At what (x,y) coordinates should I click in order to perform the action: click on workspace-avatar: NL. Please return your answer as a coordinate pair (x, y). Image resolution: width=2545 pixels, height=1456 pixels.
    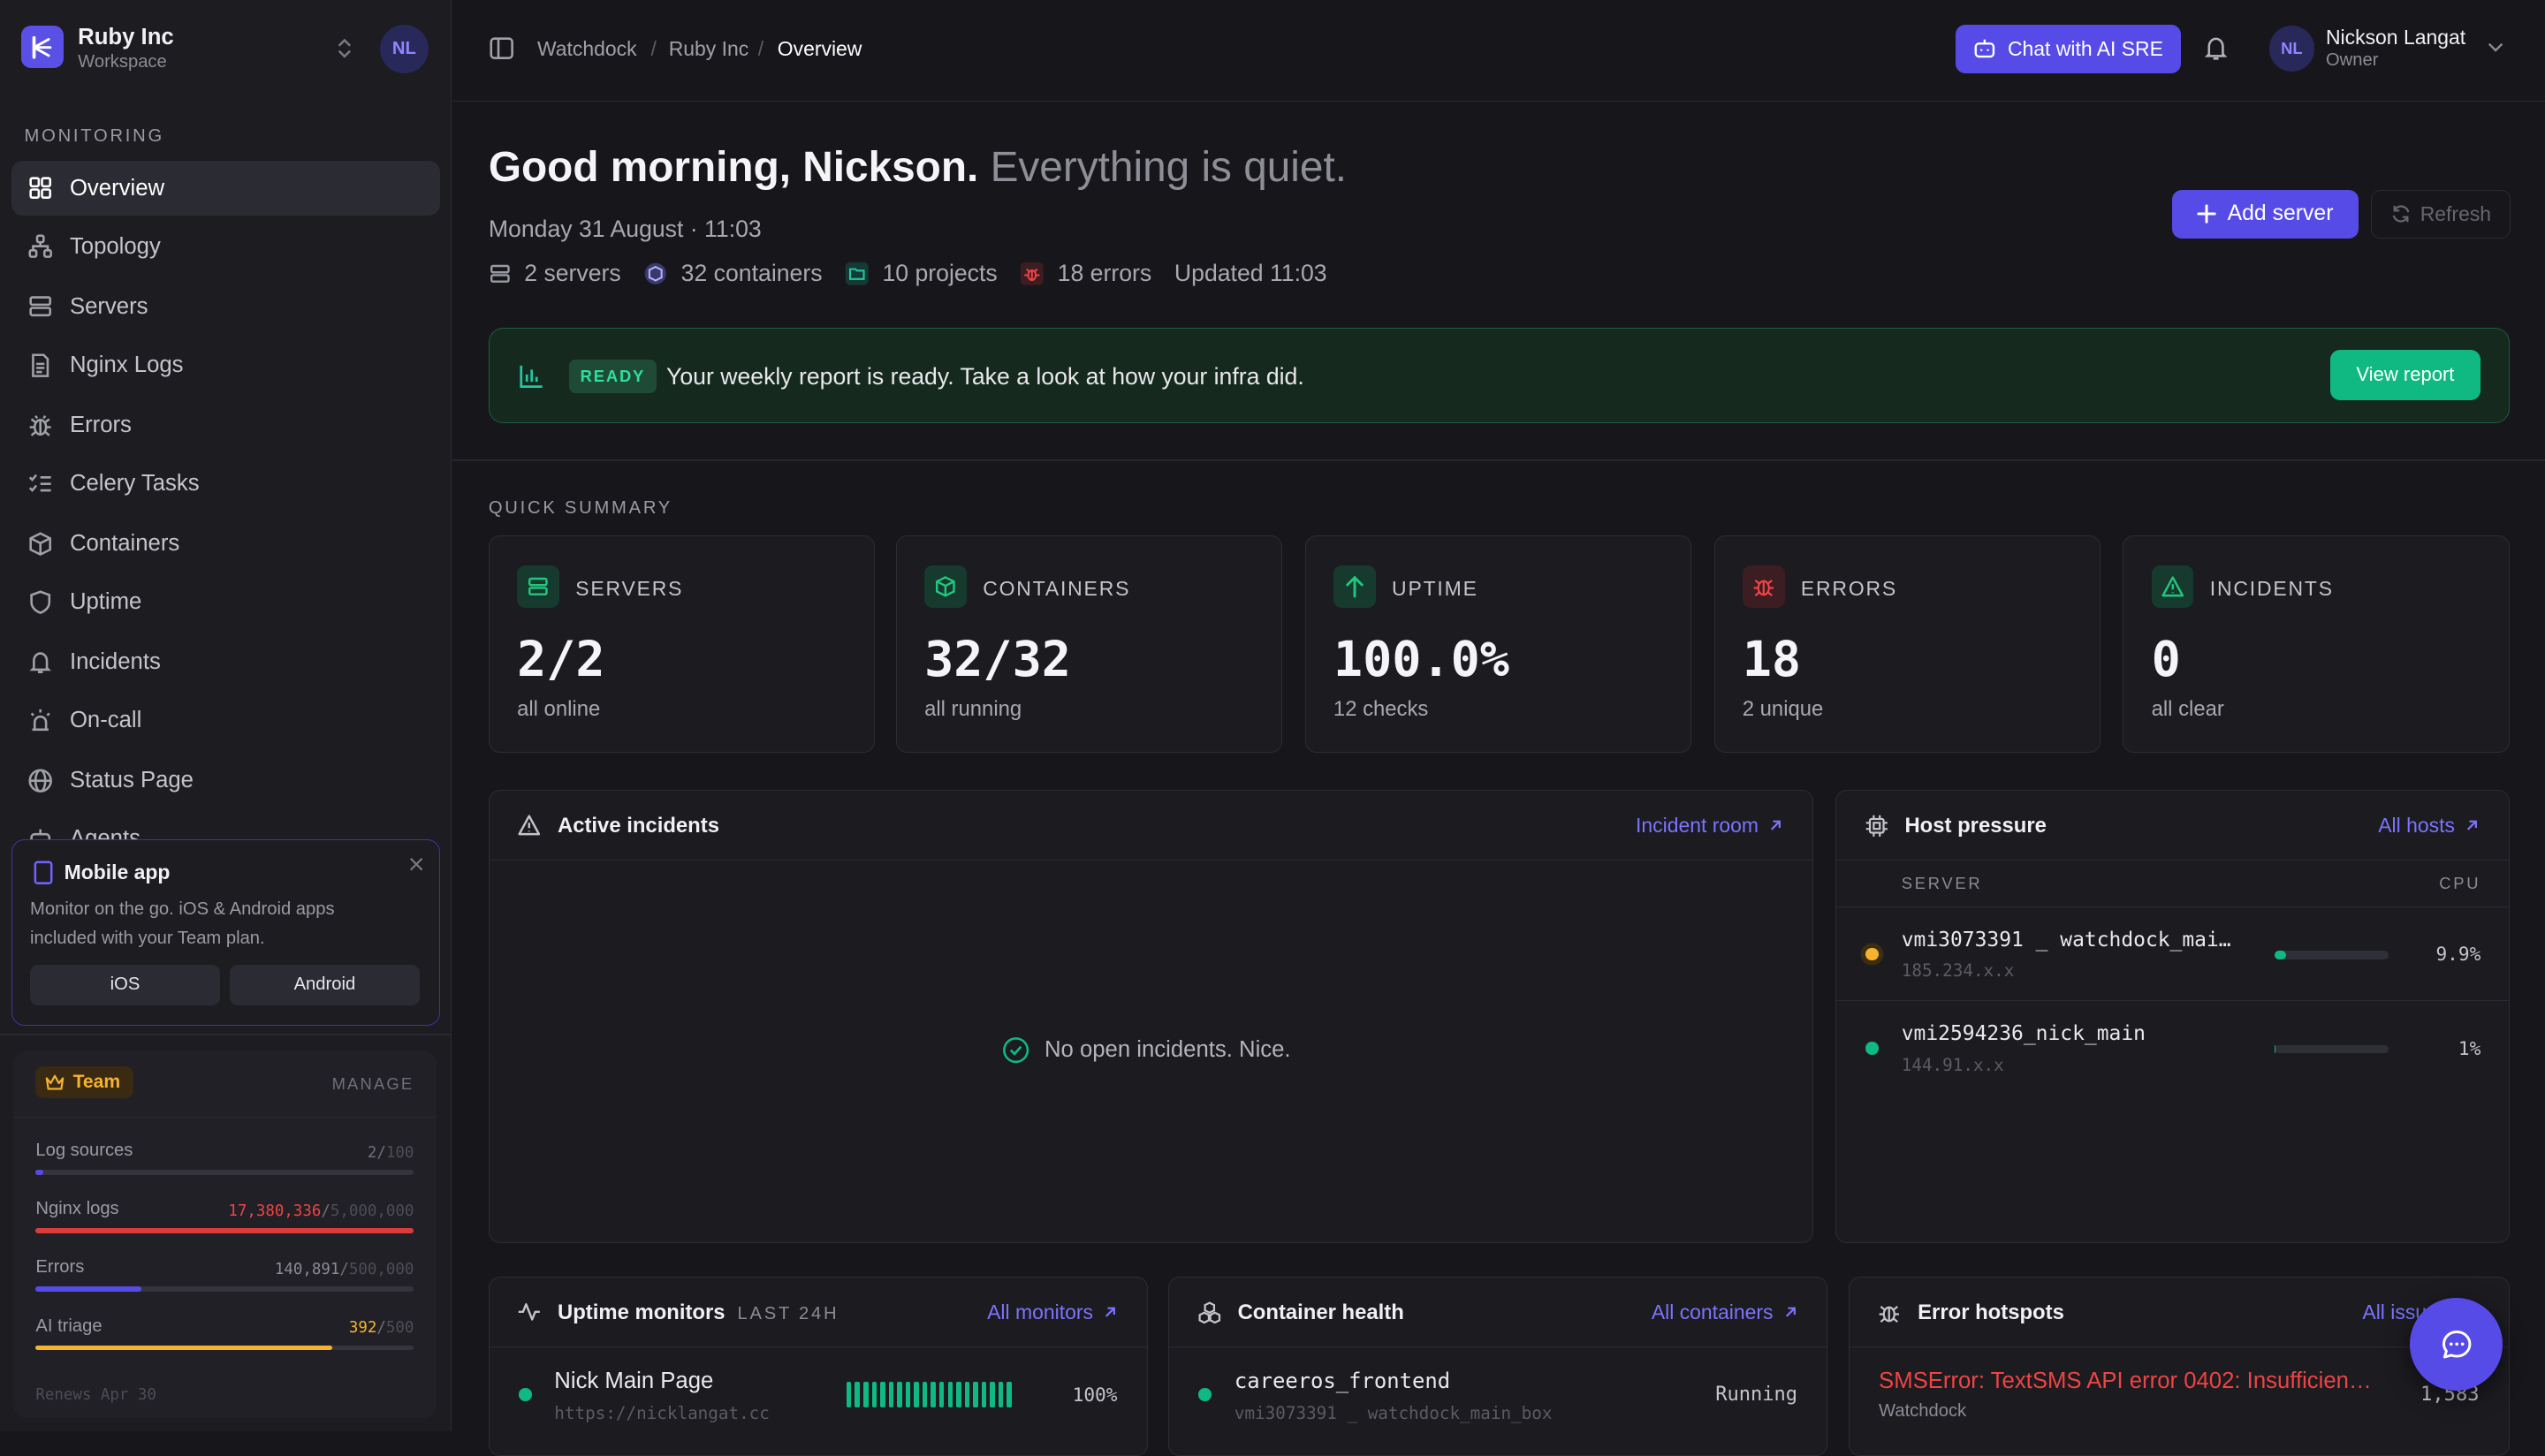
    Looking at the image, I should click on (404, 48).